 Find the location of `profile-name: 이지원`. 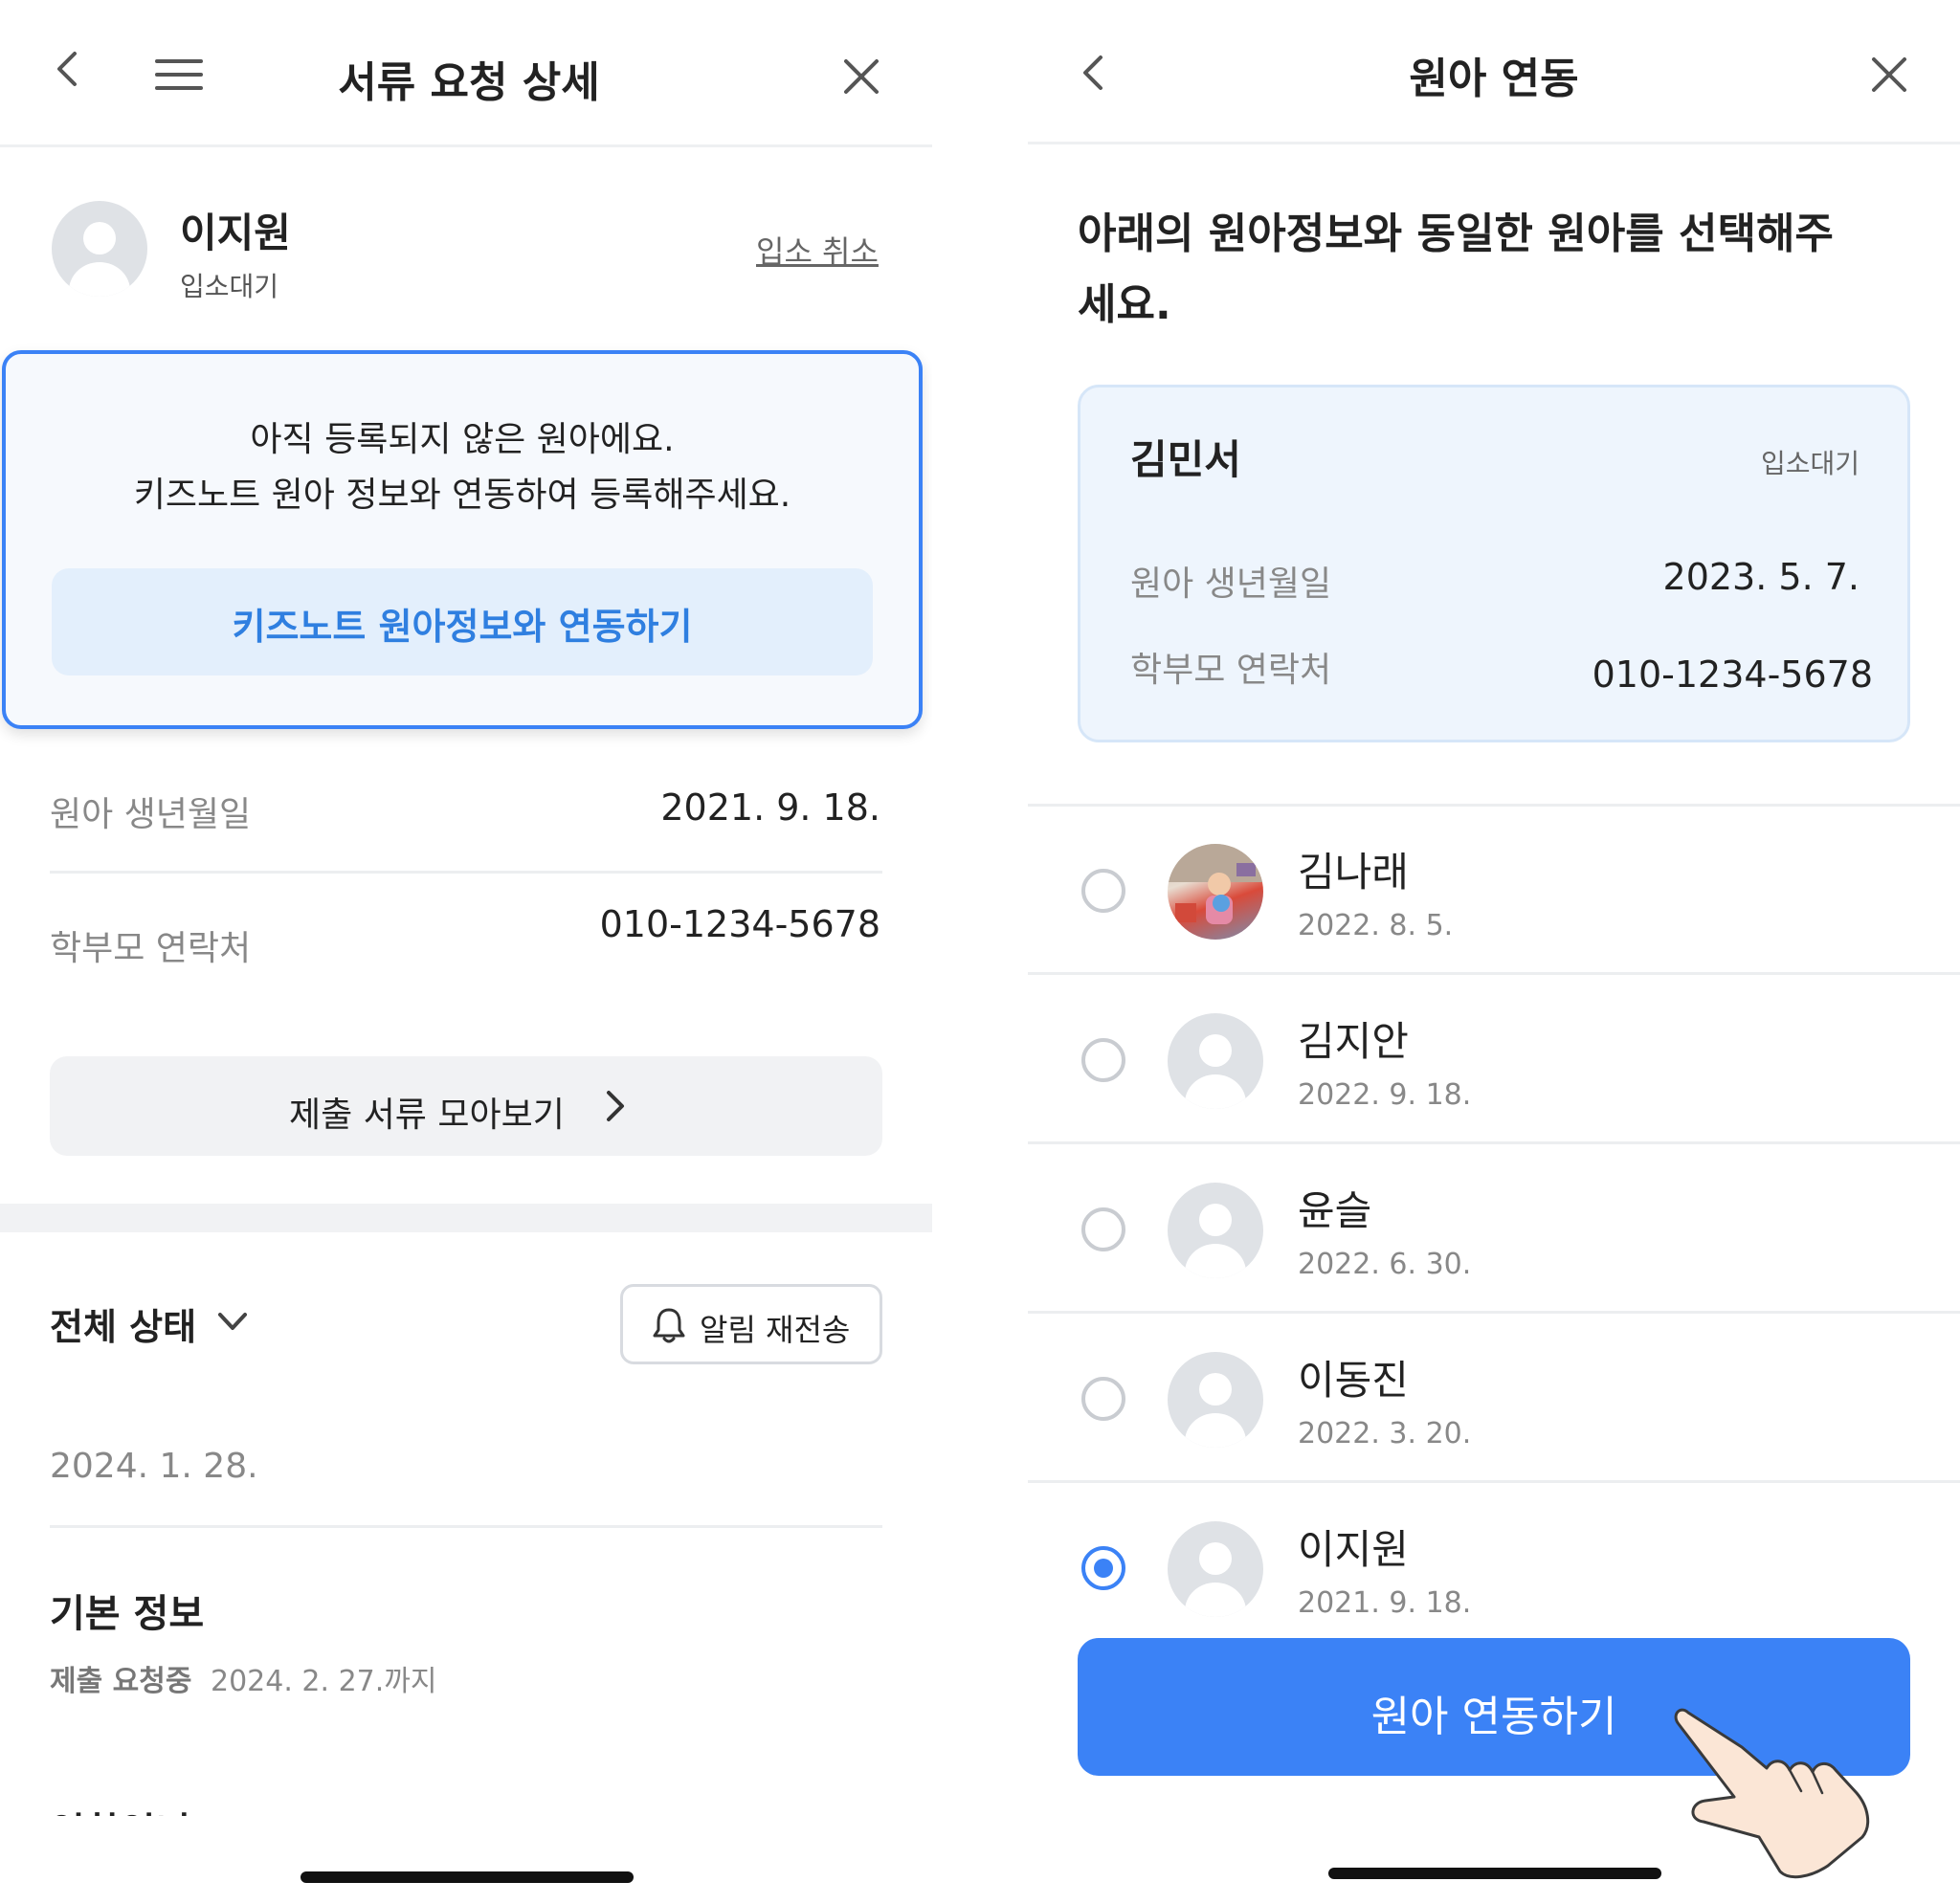

profile-name: 이지원 is located at coordinates (236, 233).